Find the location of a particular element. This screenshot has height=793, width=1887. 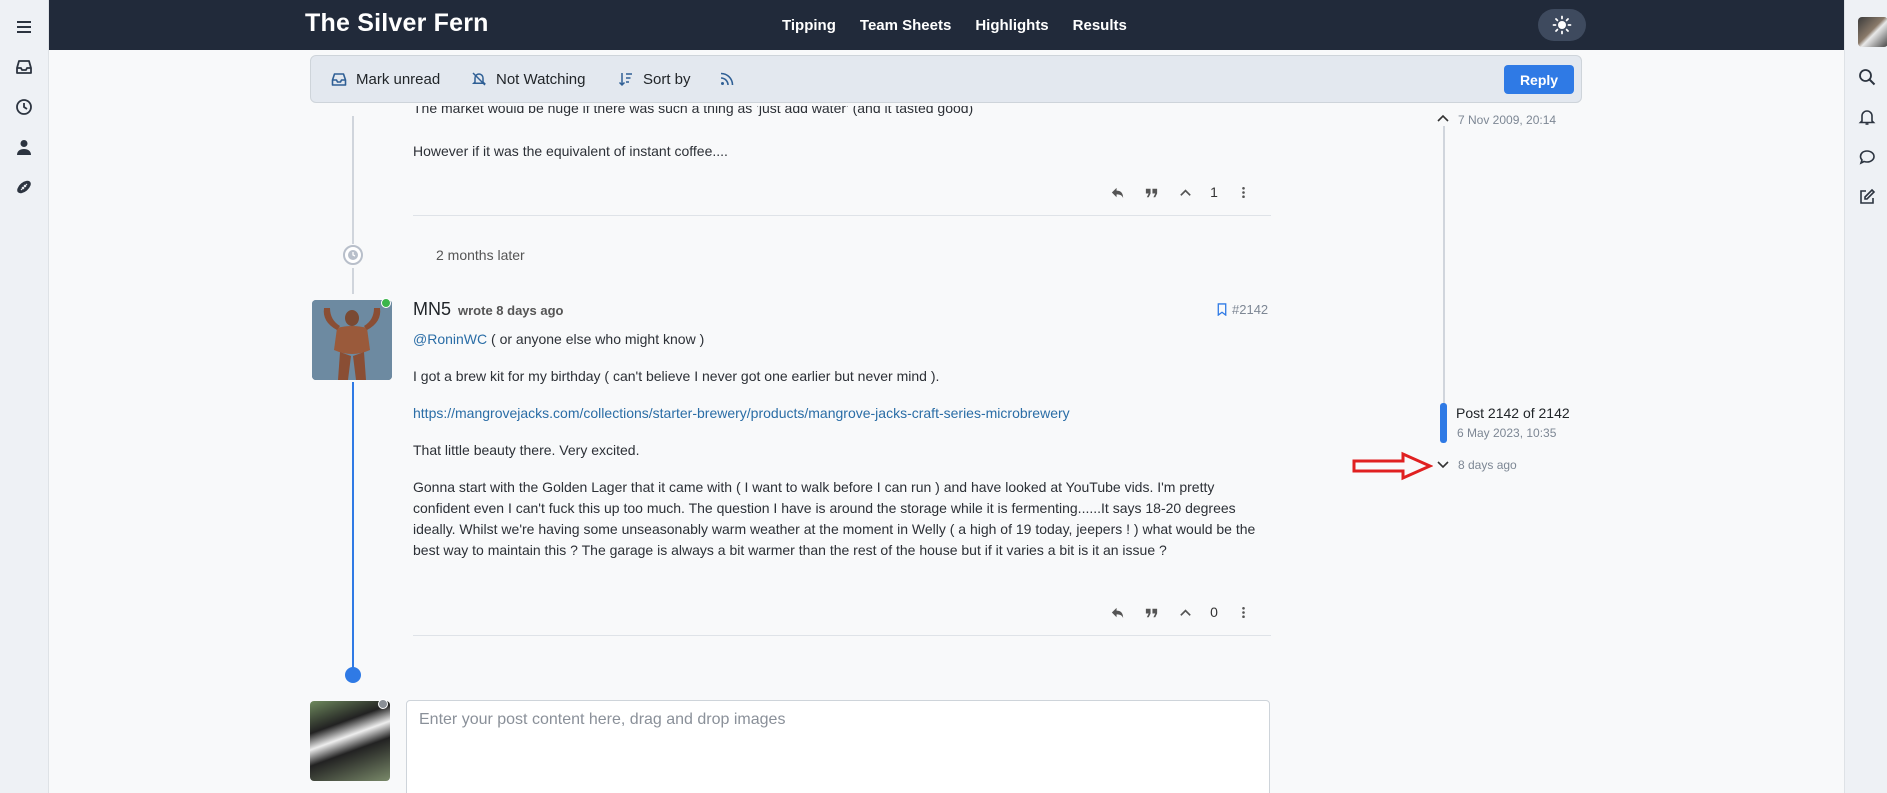

pagination-current-date: 6 May 2023, 10:35 is located at coordinates (1507, 433).